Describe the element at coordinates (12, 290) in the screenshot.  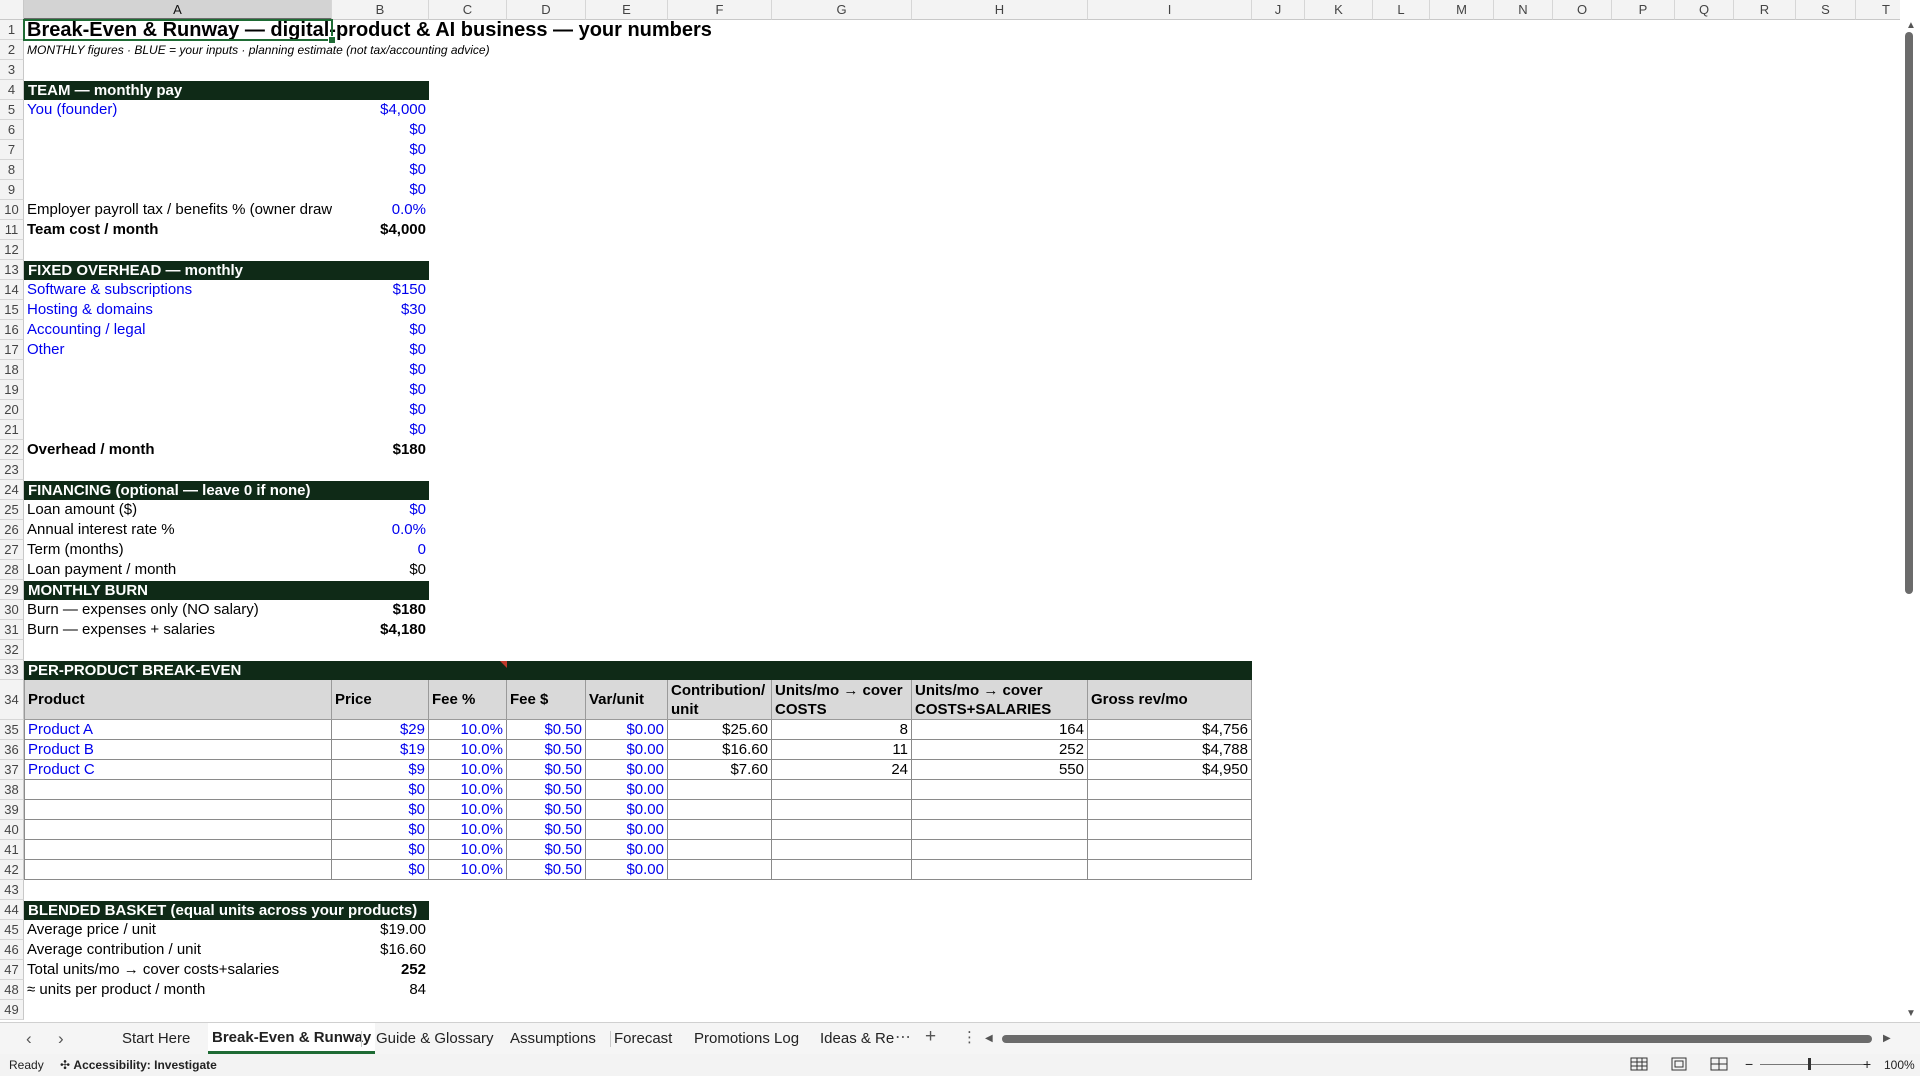
I see `row-header-14: 14` at that location.